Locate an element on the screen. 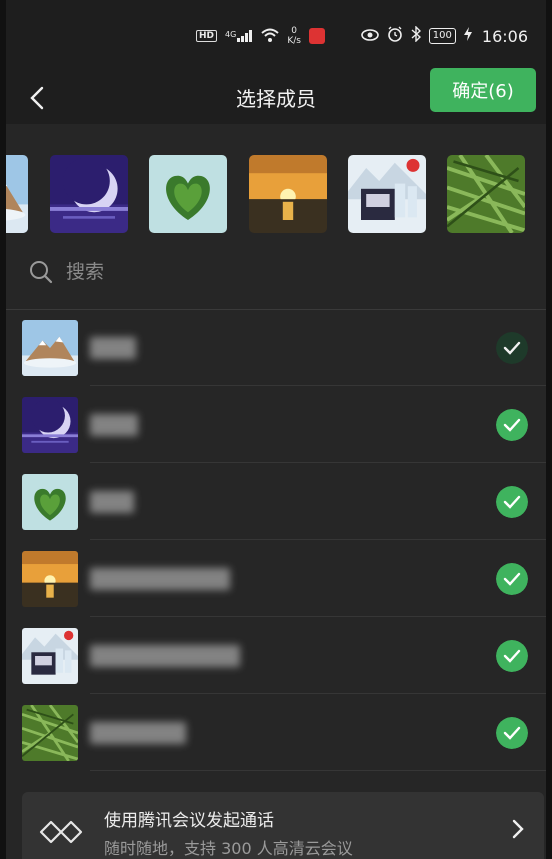 The height and width of the screenshot is (859, 552). clock: 16:06 is located at coordinates (504, 36).